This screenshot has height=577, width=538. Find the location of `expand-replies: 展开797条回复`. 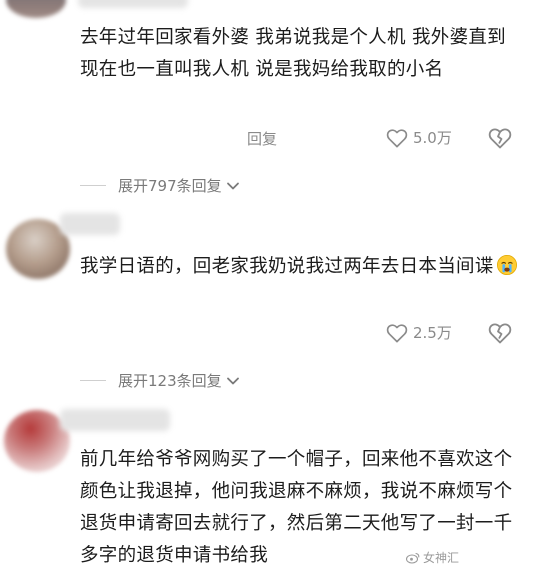

expand-replies: 展开797条回复 is located at coordinates (160, 185).